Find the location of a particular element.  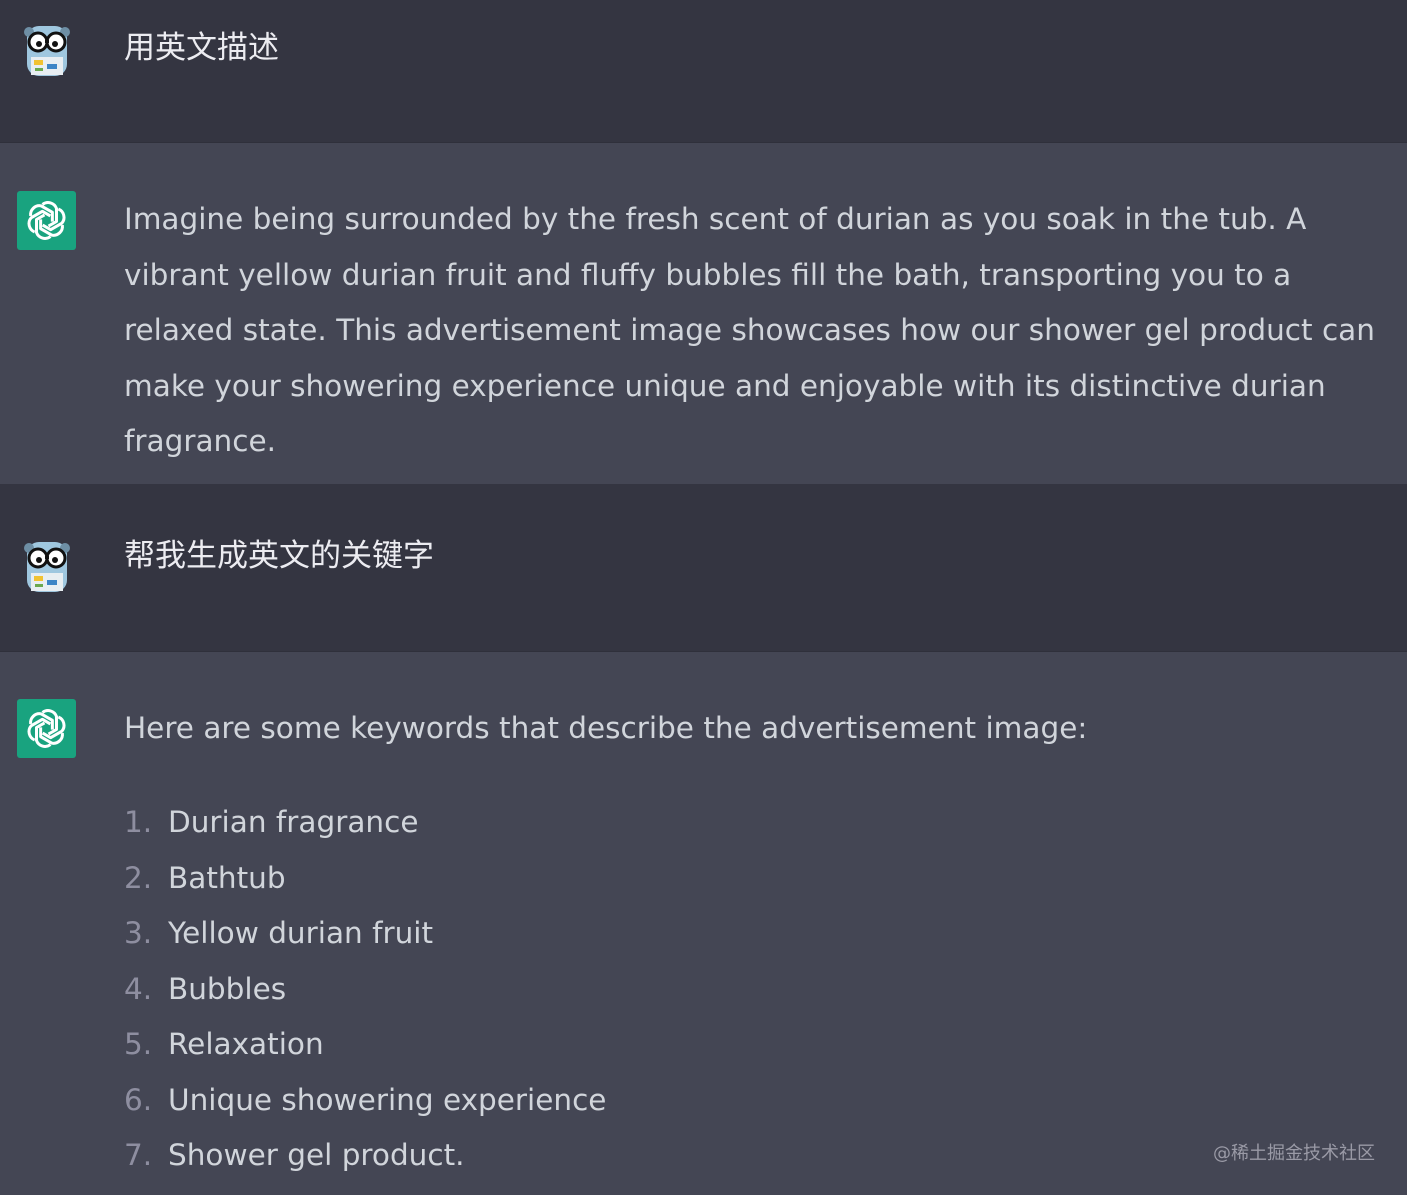

list-item-text: Shower gel product. is located at coordinates (316, 1155).